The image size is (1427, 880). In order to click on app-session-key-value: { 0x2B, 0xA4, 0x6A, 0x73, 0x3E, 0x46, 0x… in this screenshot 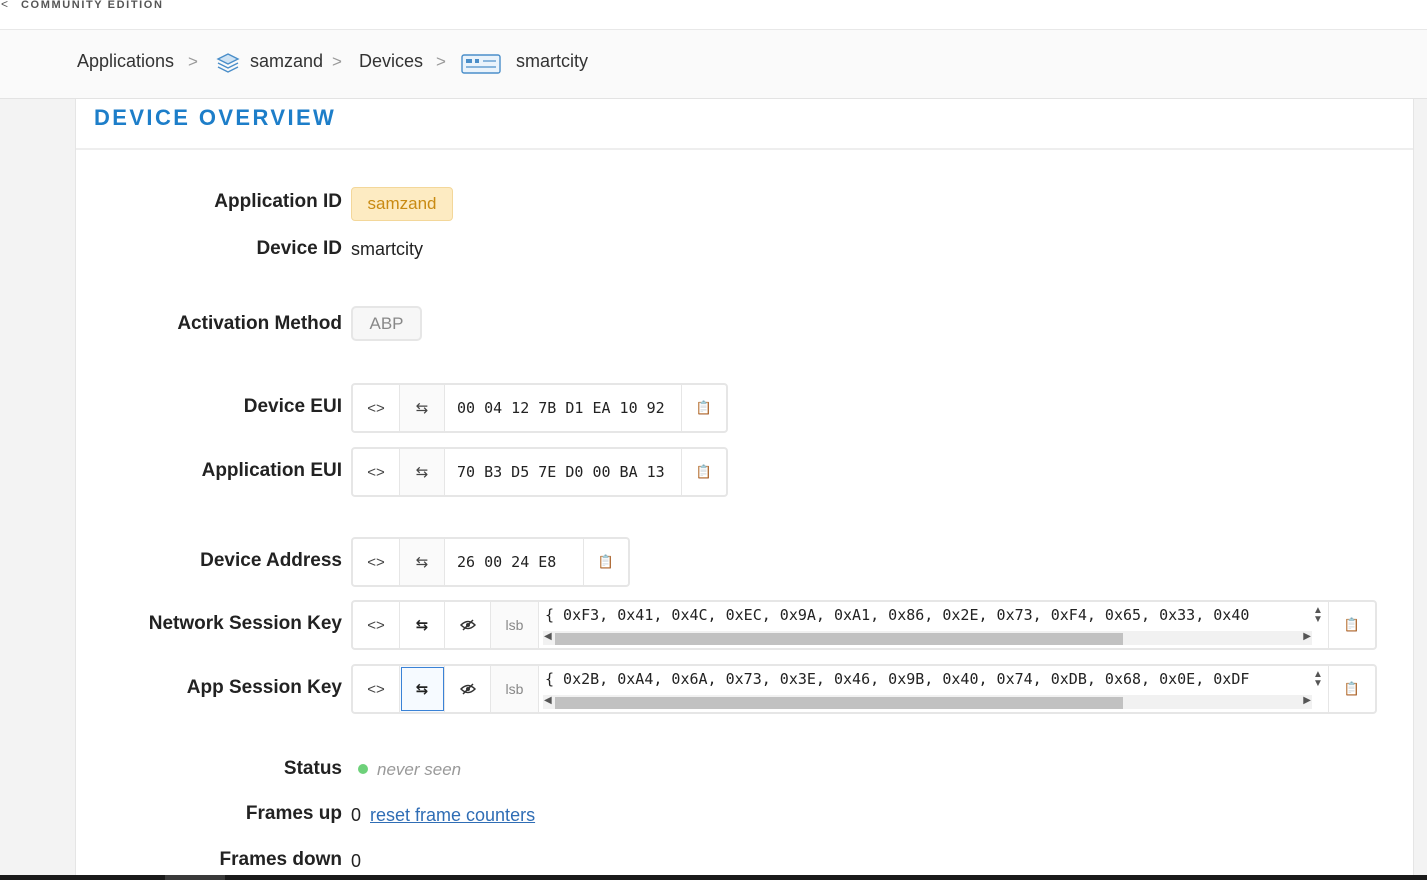, I will do `click(897, 679)`.